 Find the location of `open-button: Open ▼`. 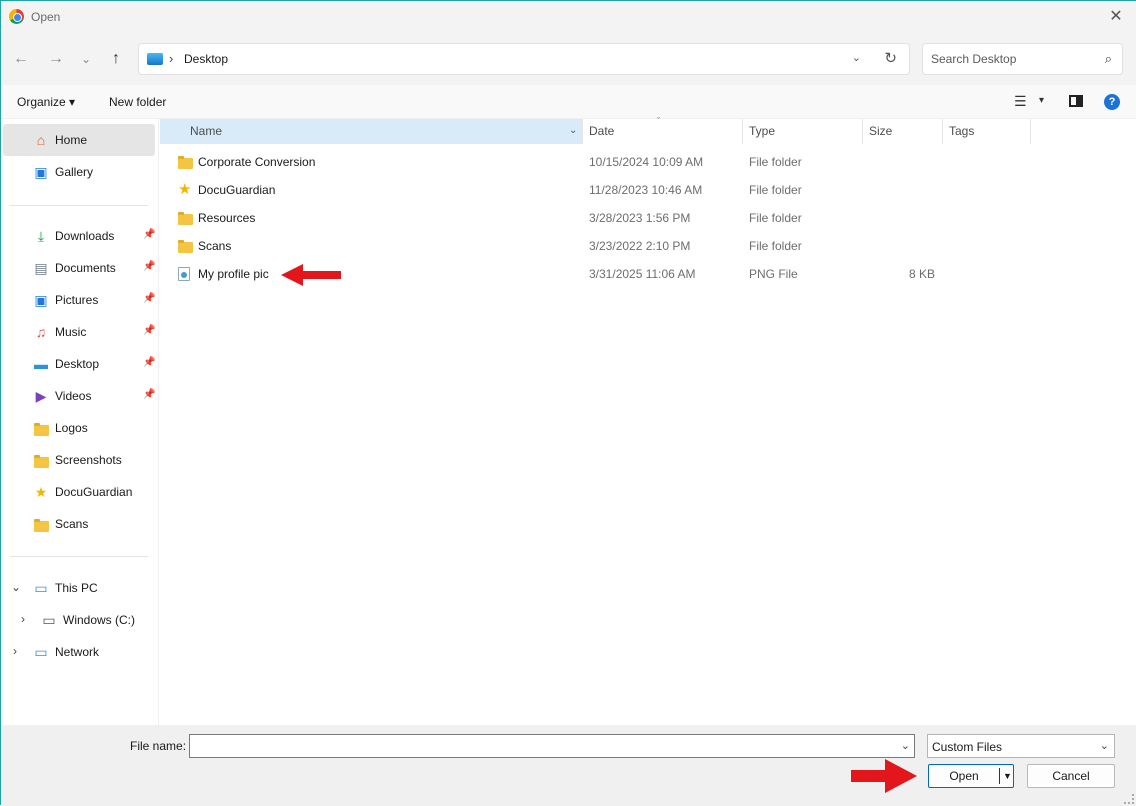

open-button: Open ▼ is located at coordinates (971, 776).